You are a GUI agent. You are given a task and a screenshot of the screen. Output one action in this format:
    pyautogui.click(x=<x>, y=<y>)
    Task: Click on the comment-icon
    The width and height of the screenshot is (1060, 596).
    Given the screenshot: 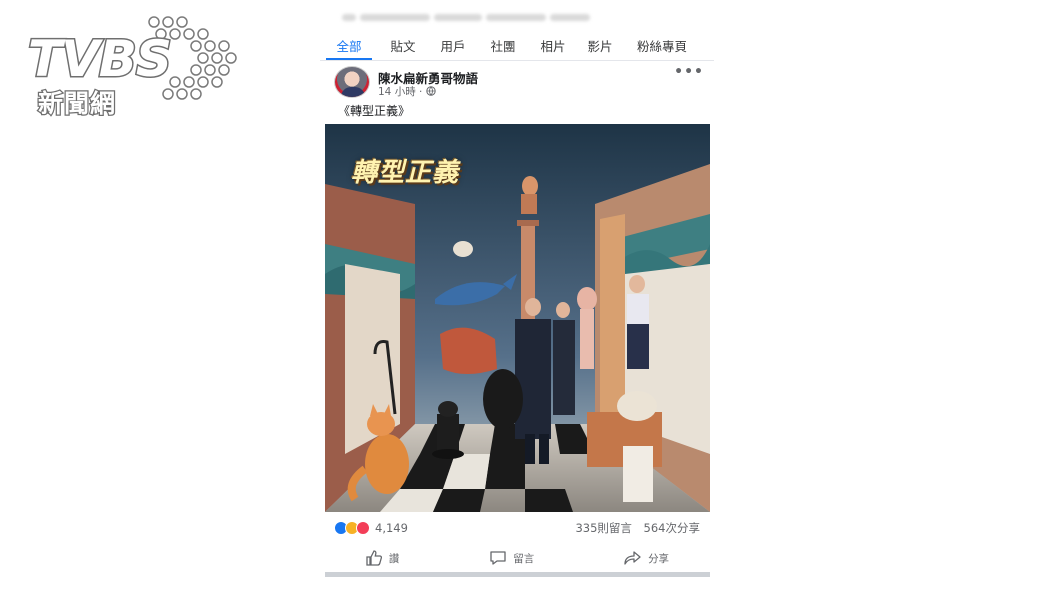 What is the action you would take?
    pyautogui.click(x=498, y=558)
    